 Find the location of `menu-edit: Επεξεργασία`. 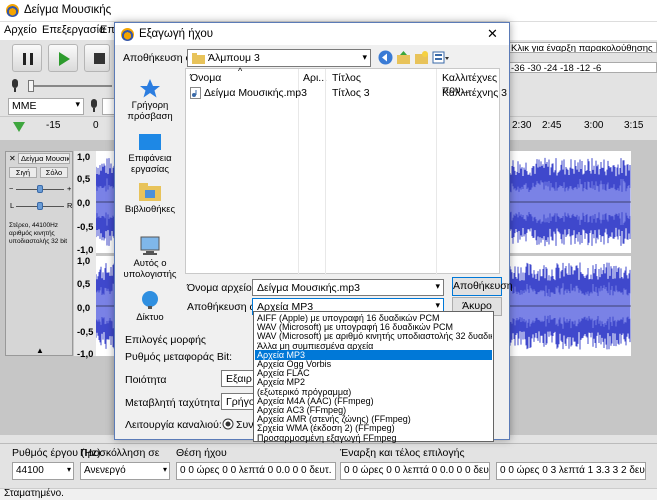

menu-edit: Επεξεργασία is located at coordinates (73, 30).